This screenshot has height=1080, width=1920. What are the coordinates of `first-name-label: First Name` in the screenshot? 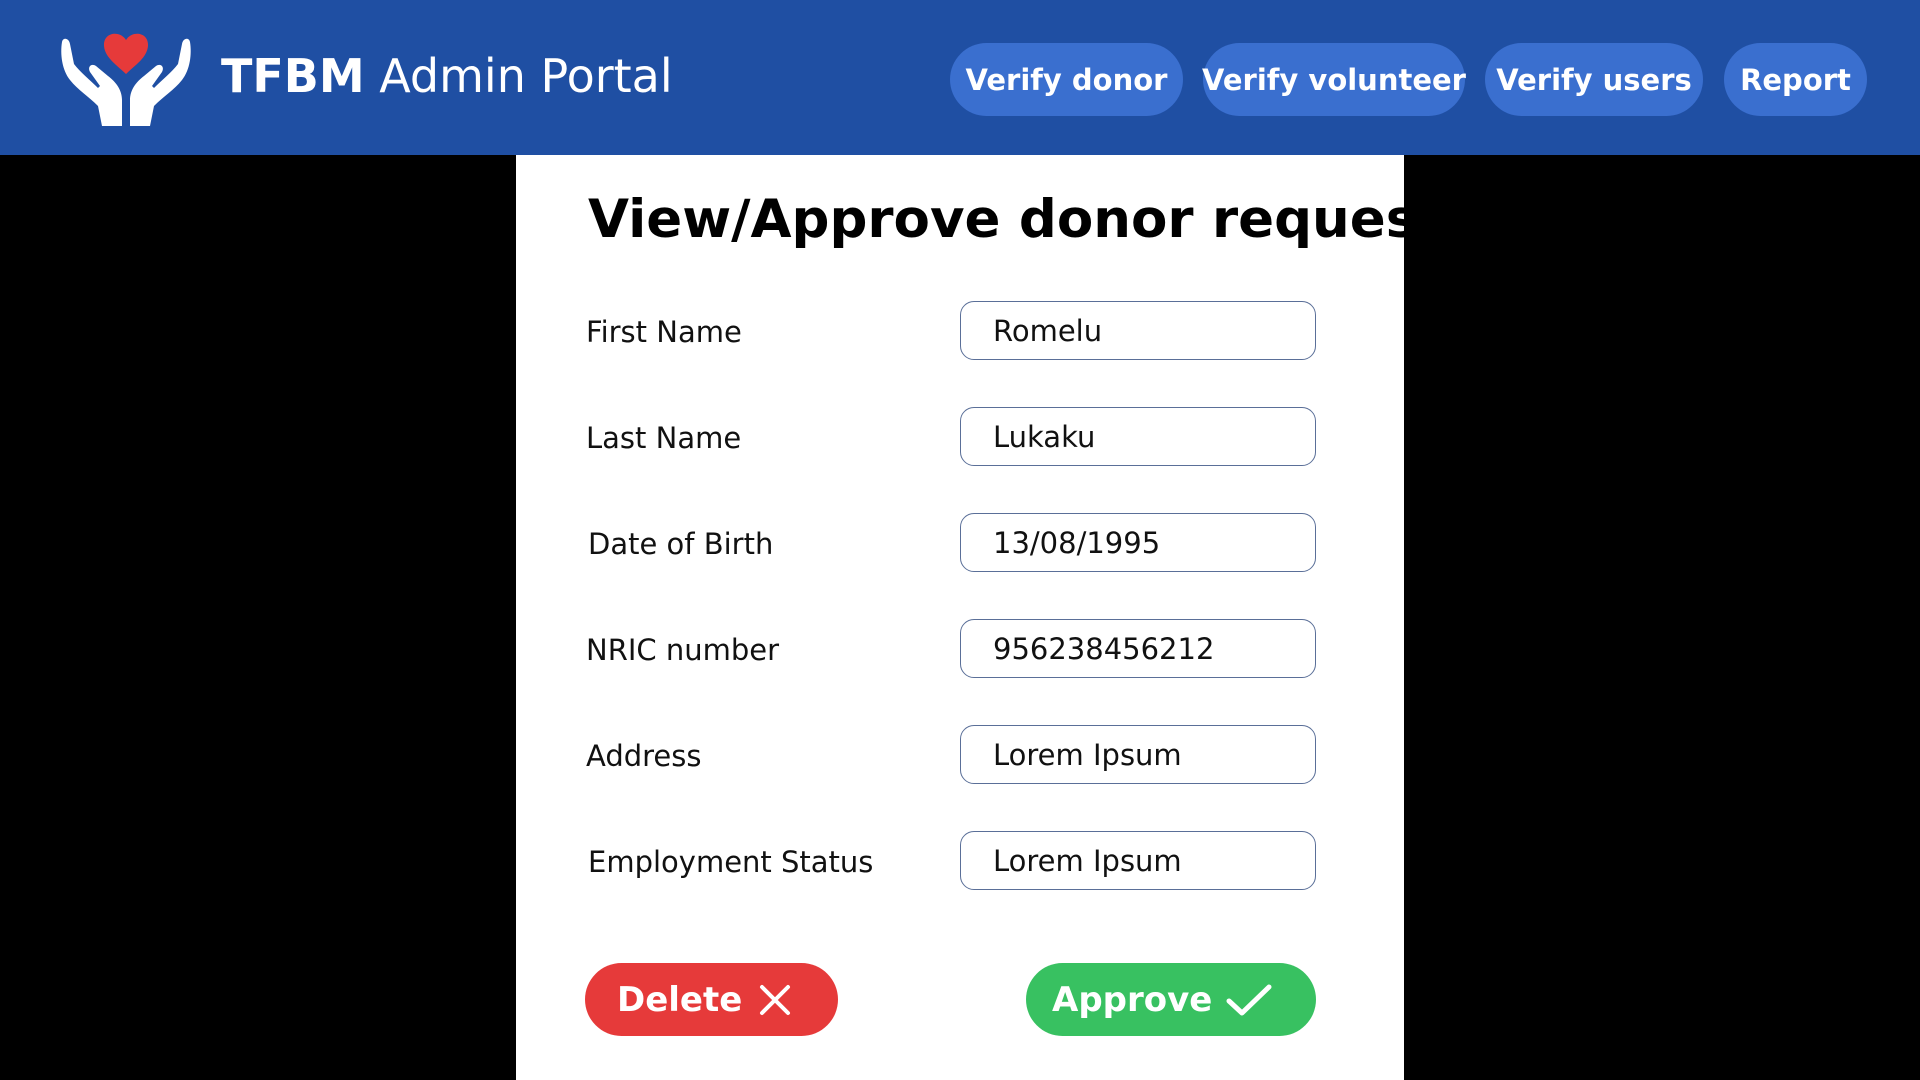 It's located at (664, 332).